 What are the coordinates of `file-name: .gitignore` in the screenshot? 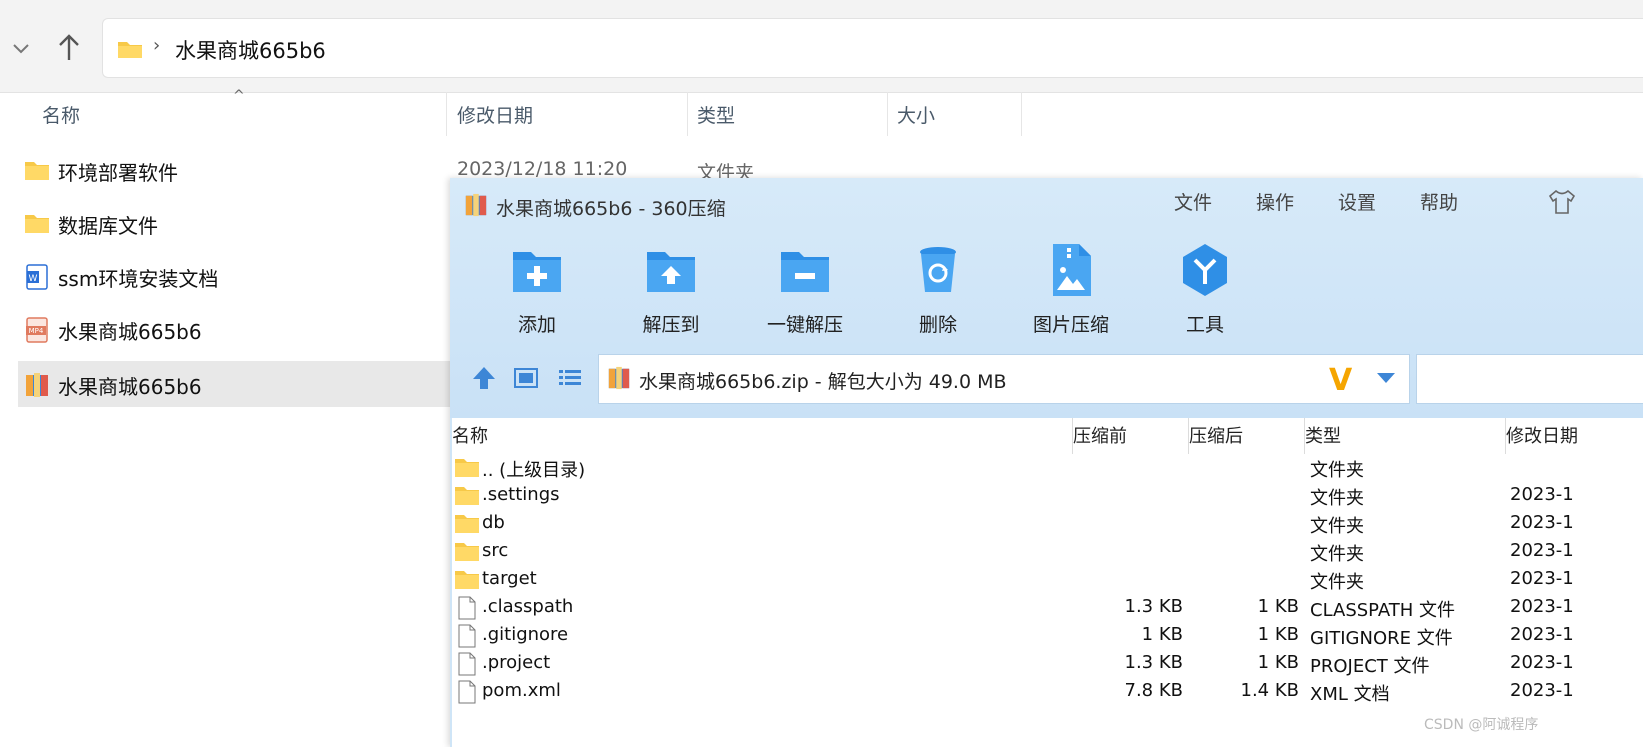 It's located at (525, 634).